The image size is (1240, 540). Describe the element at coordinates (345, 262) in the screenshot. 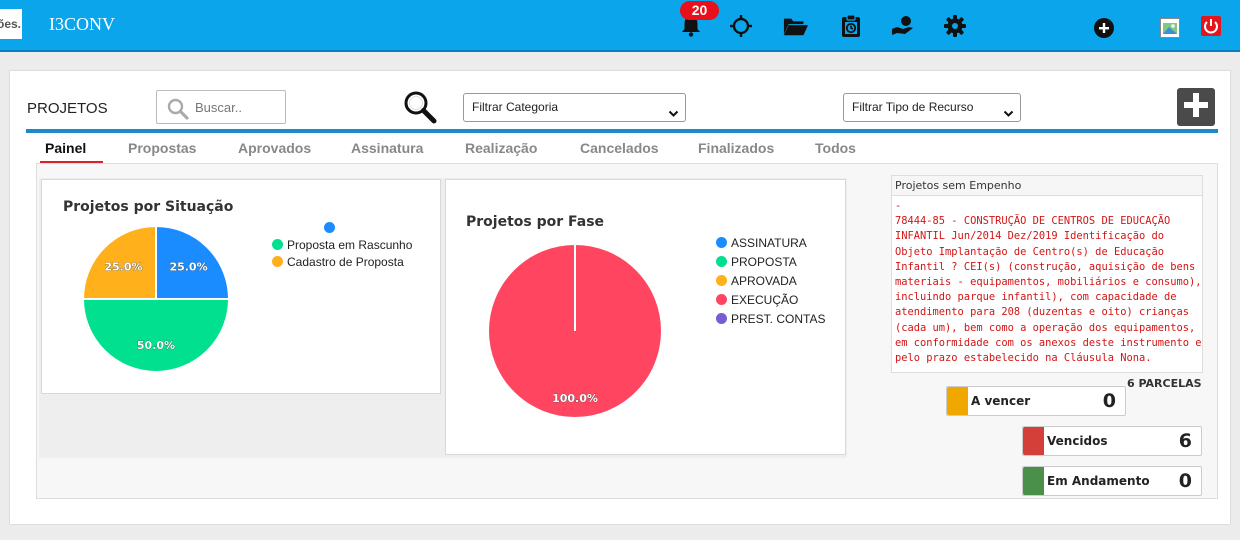

I see `legend-label: Cadastro de Proposta` at that location.